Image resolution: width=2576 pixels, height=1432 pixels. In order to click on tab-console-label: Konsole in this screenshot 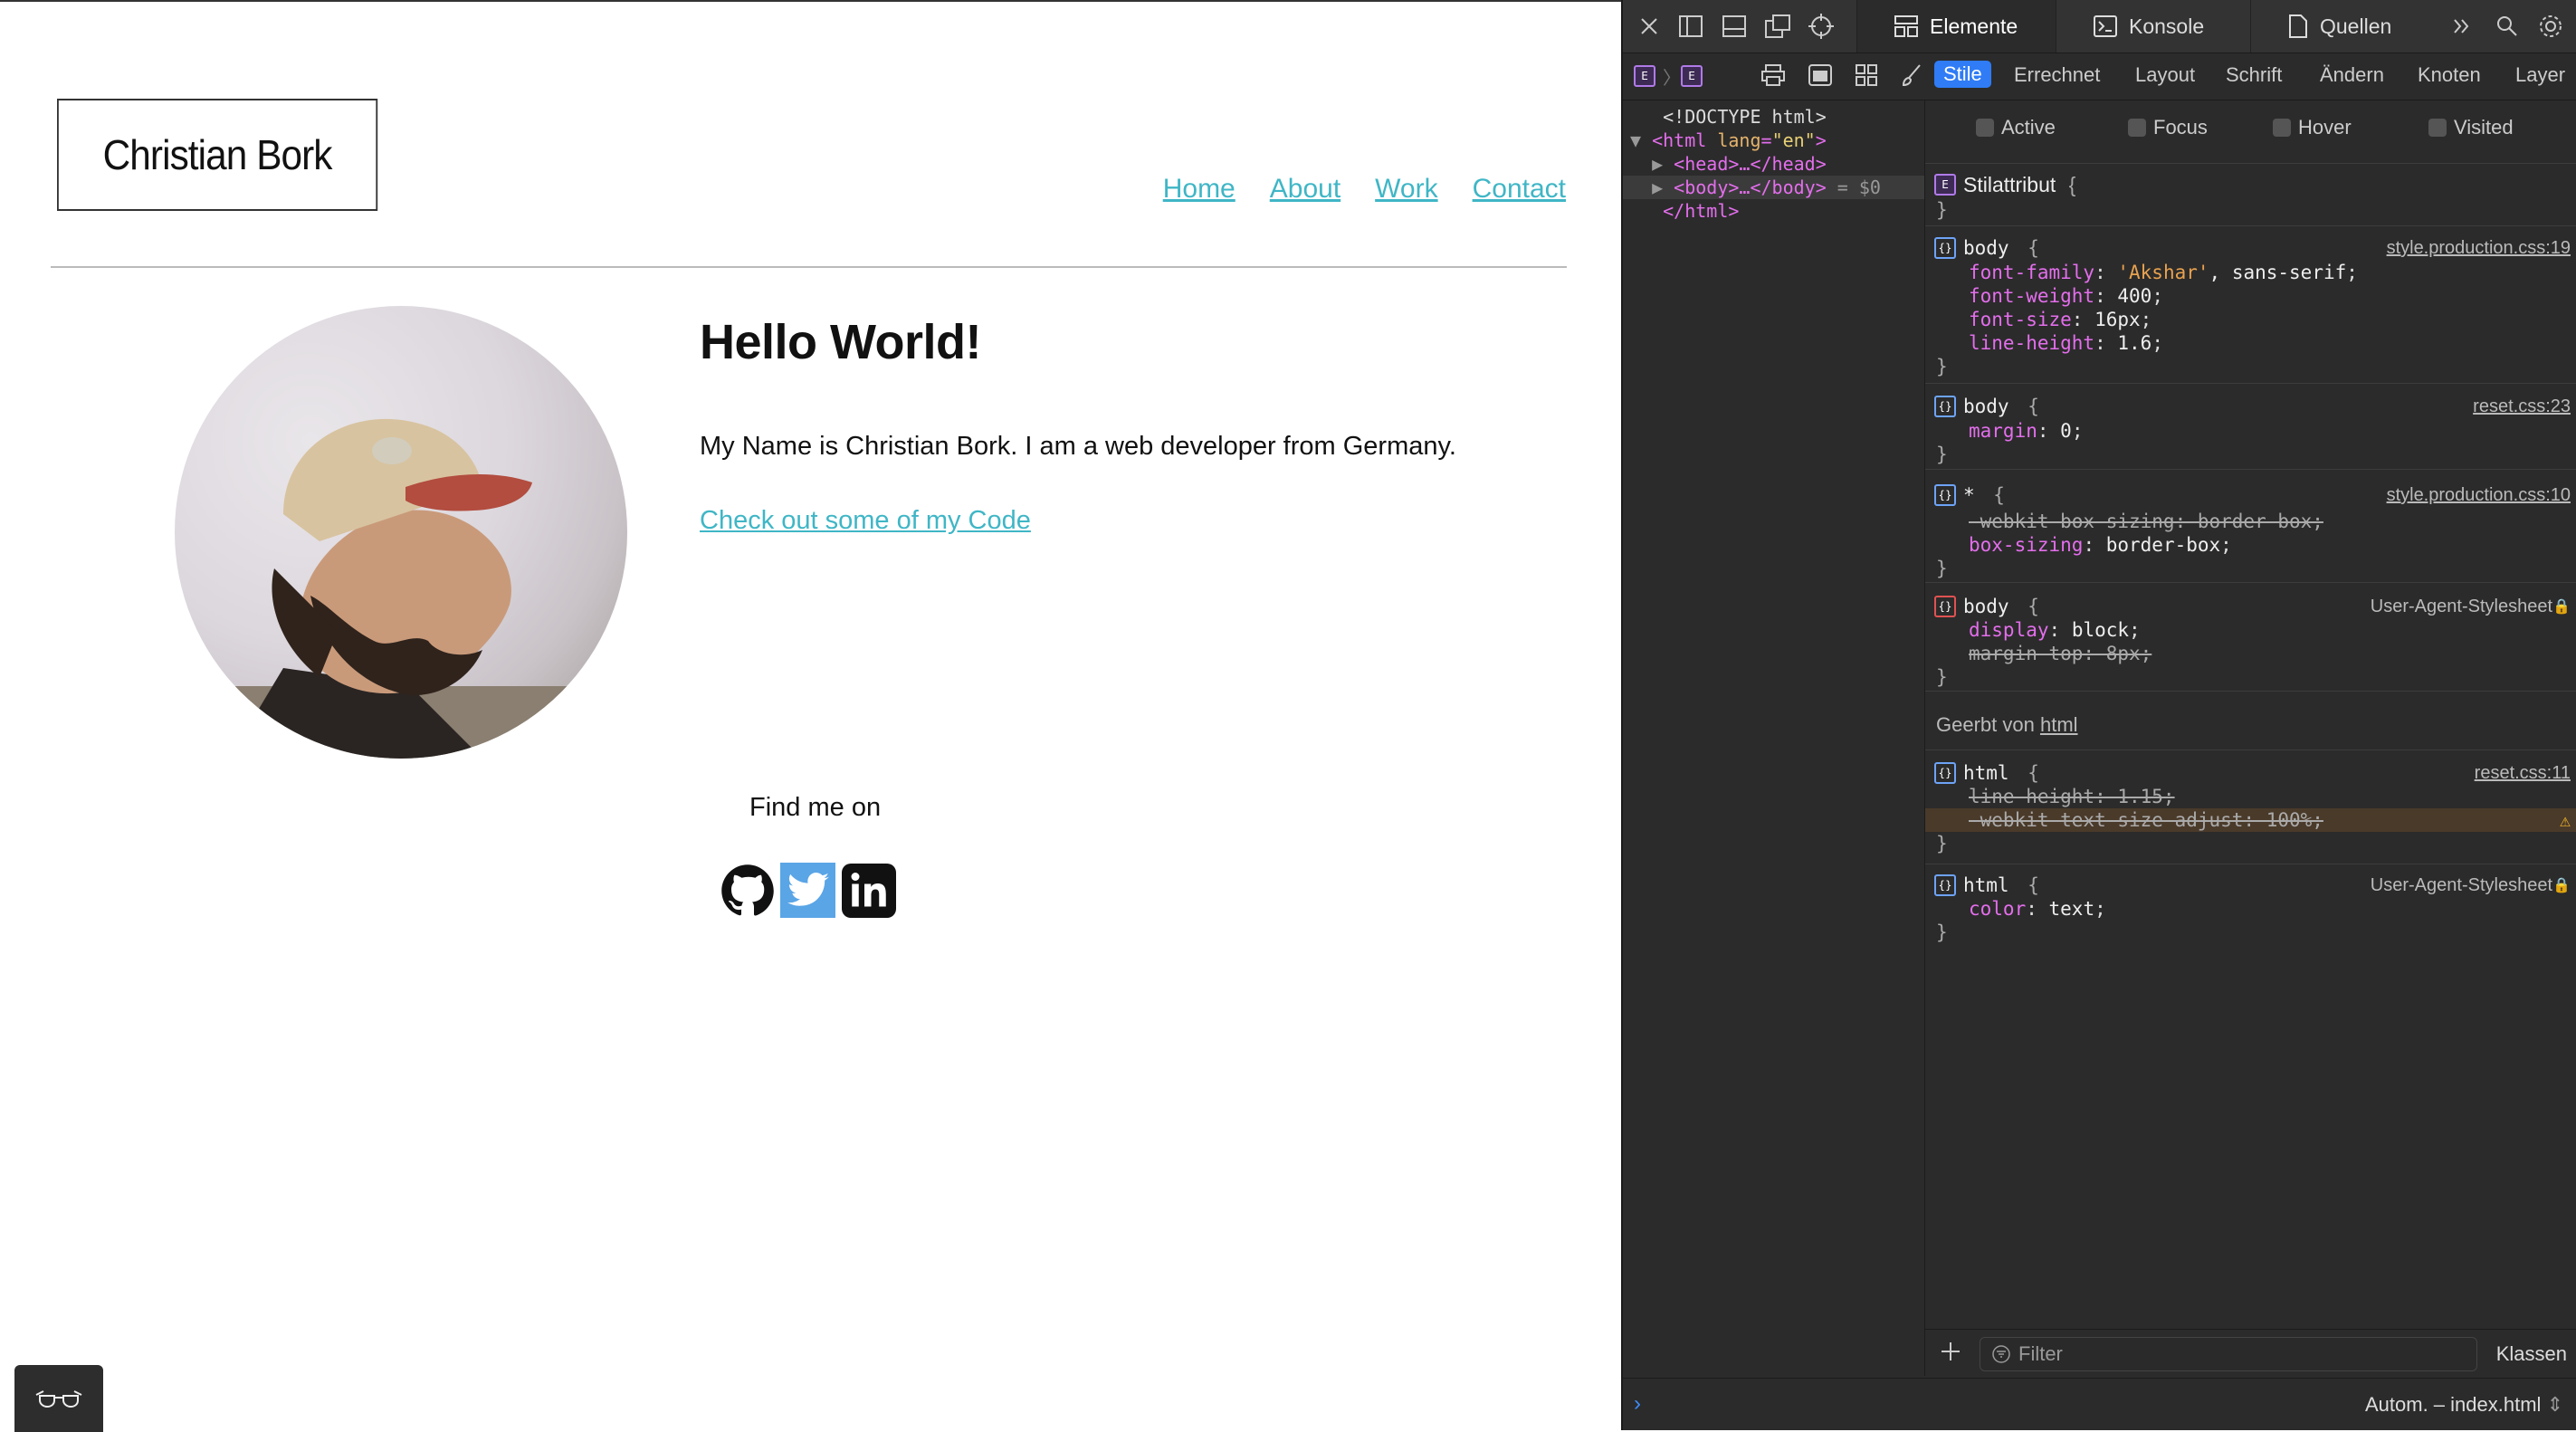, I will do `click(2167, 26)`.